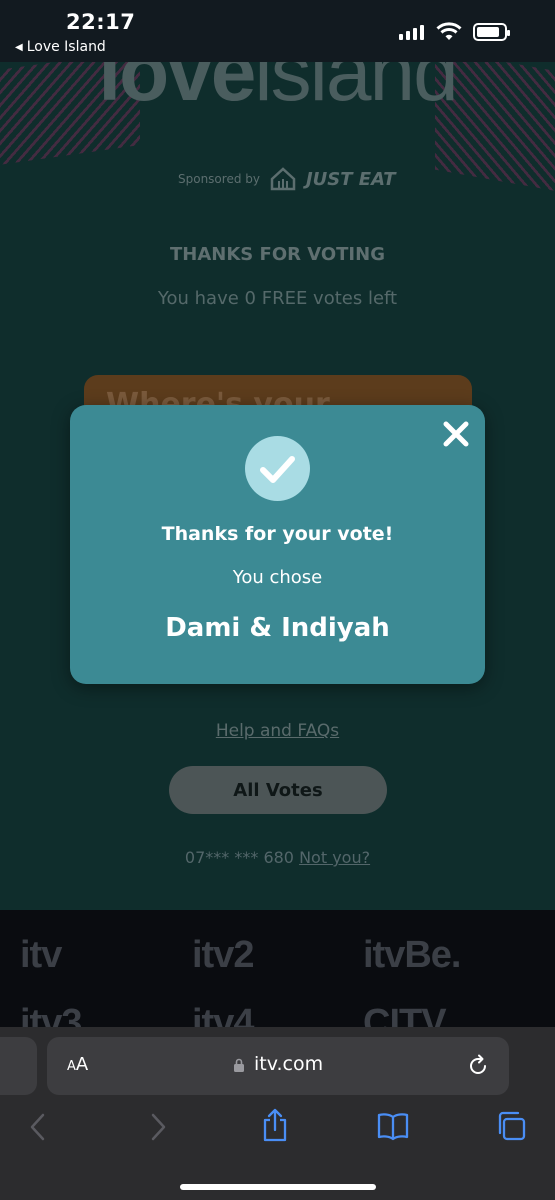 This screenshot has width=555, height=1200. I want to click on lock-icon, so click(239, 1065).